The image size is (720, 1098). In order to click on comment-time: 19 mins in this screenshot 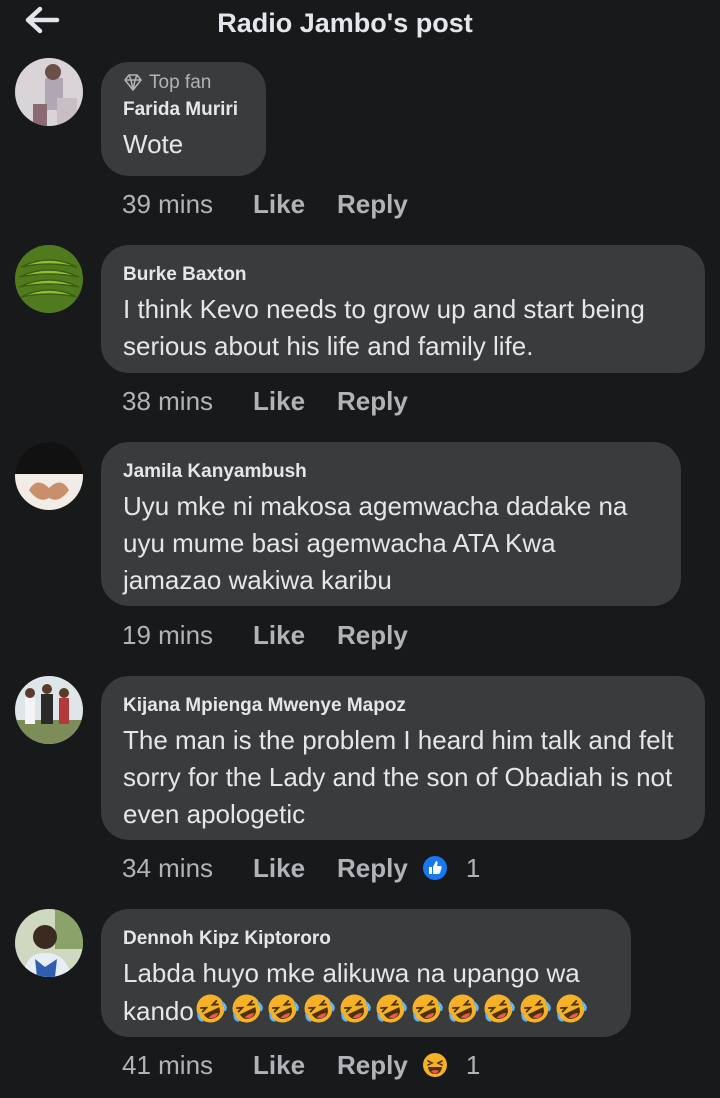, I will do `click(187, 635)`.